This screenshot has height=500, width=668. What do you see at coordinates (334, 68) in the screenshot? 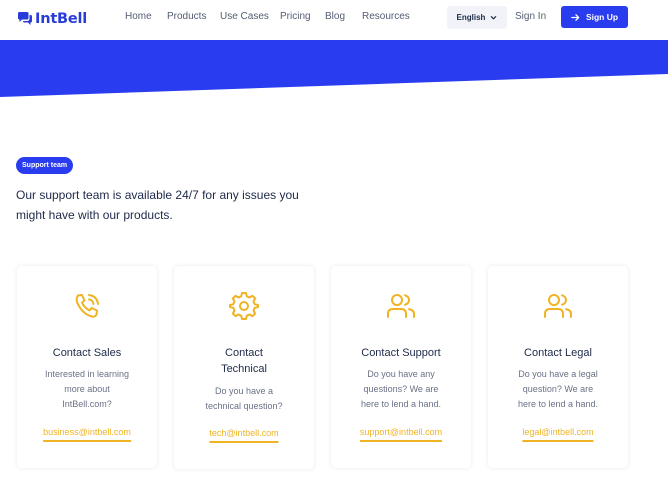
I see `hero-band` at bounding box center [334, 68].